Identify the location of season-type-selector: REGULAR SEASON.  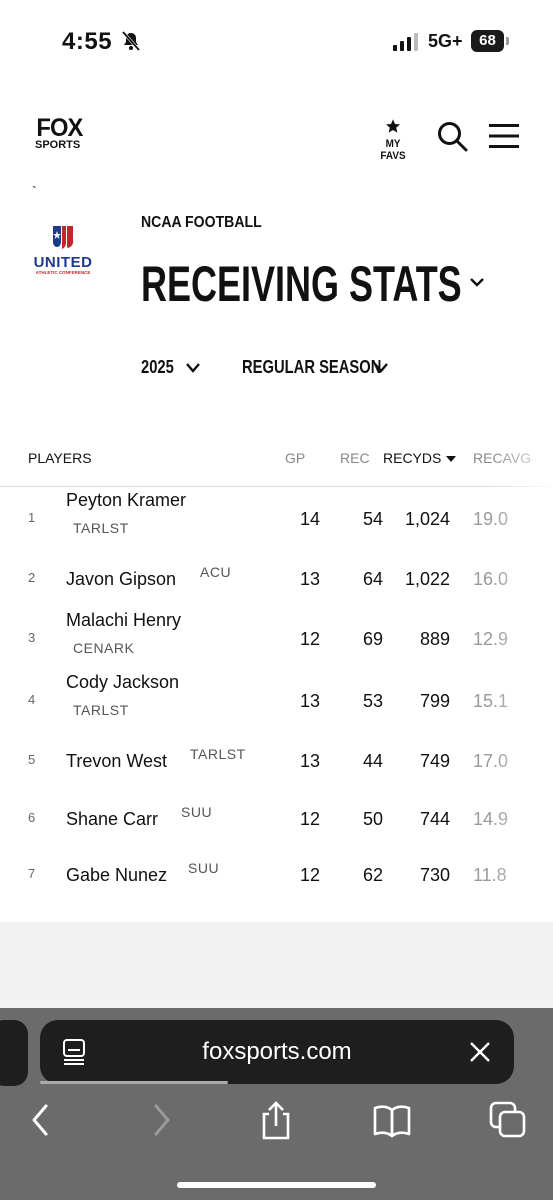
(311, 367).